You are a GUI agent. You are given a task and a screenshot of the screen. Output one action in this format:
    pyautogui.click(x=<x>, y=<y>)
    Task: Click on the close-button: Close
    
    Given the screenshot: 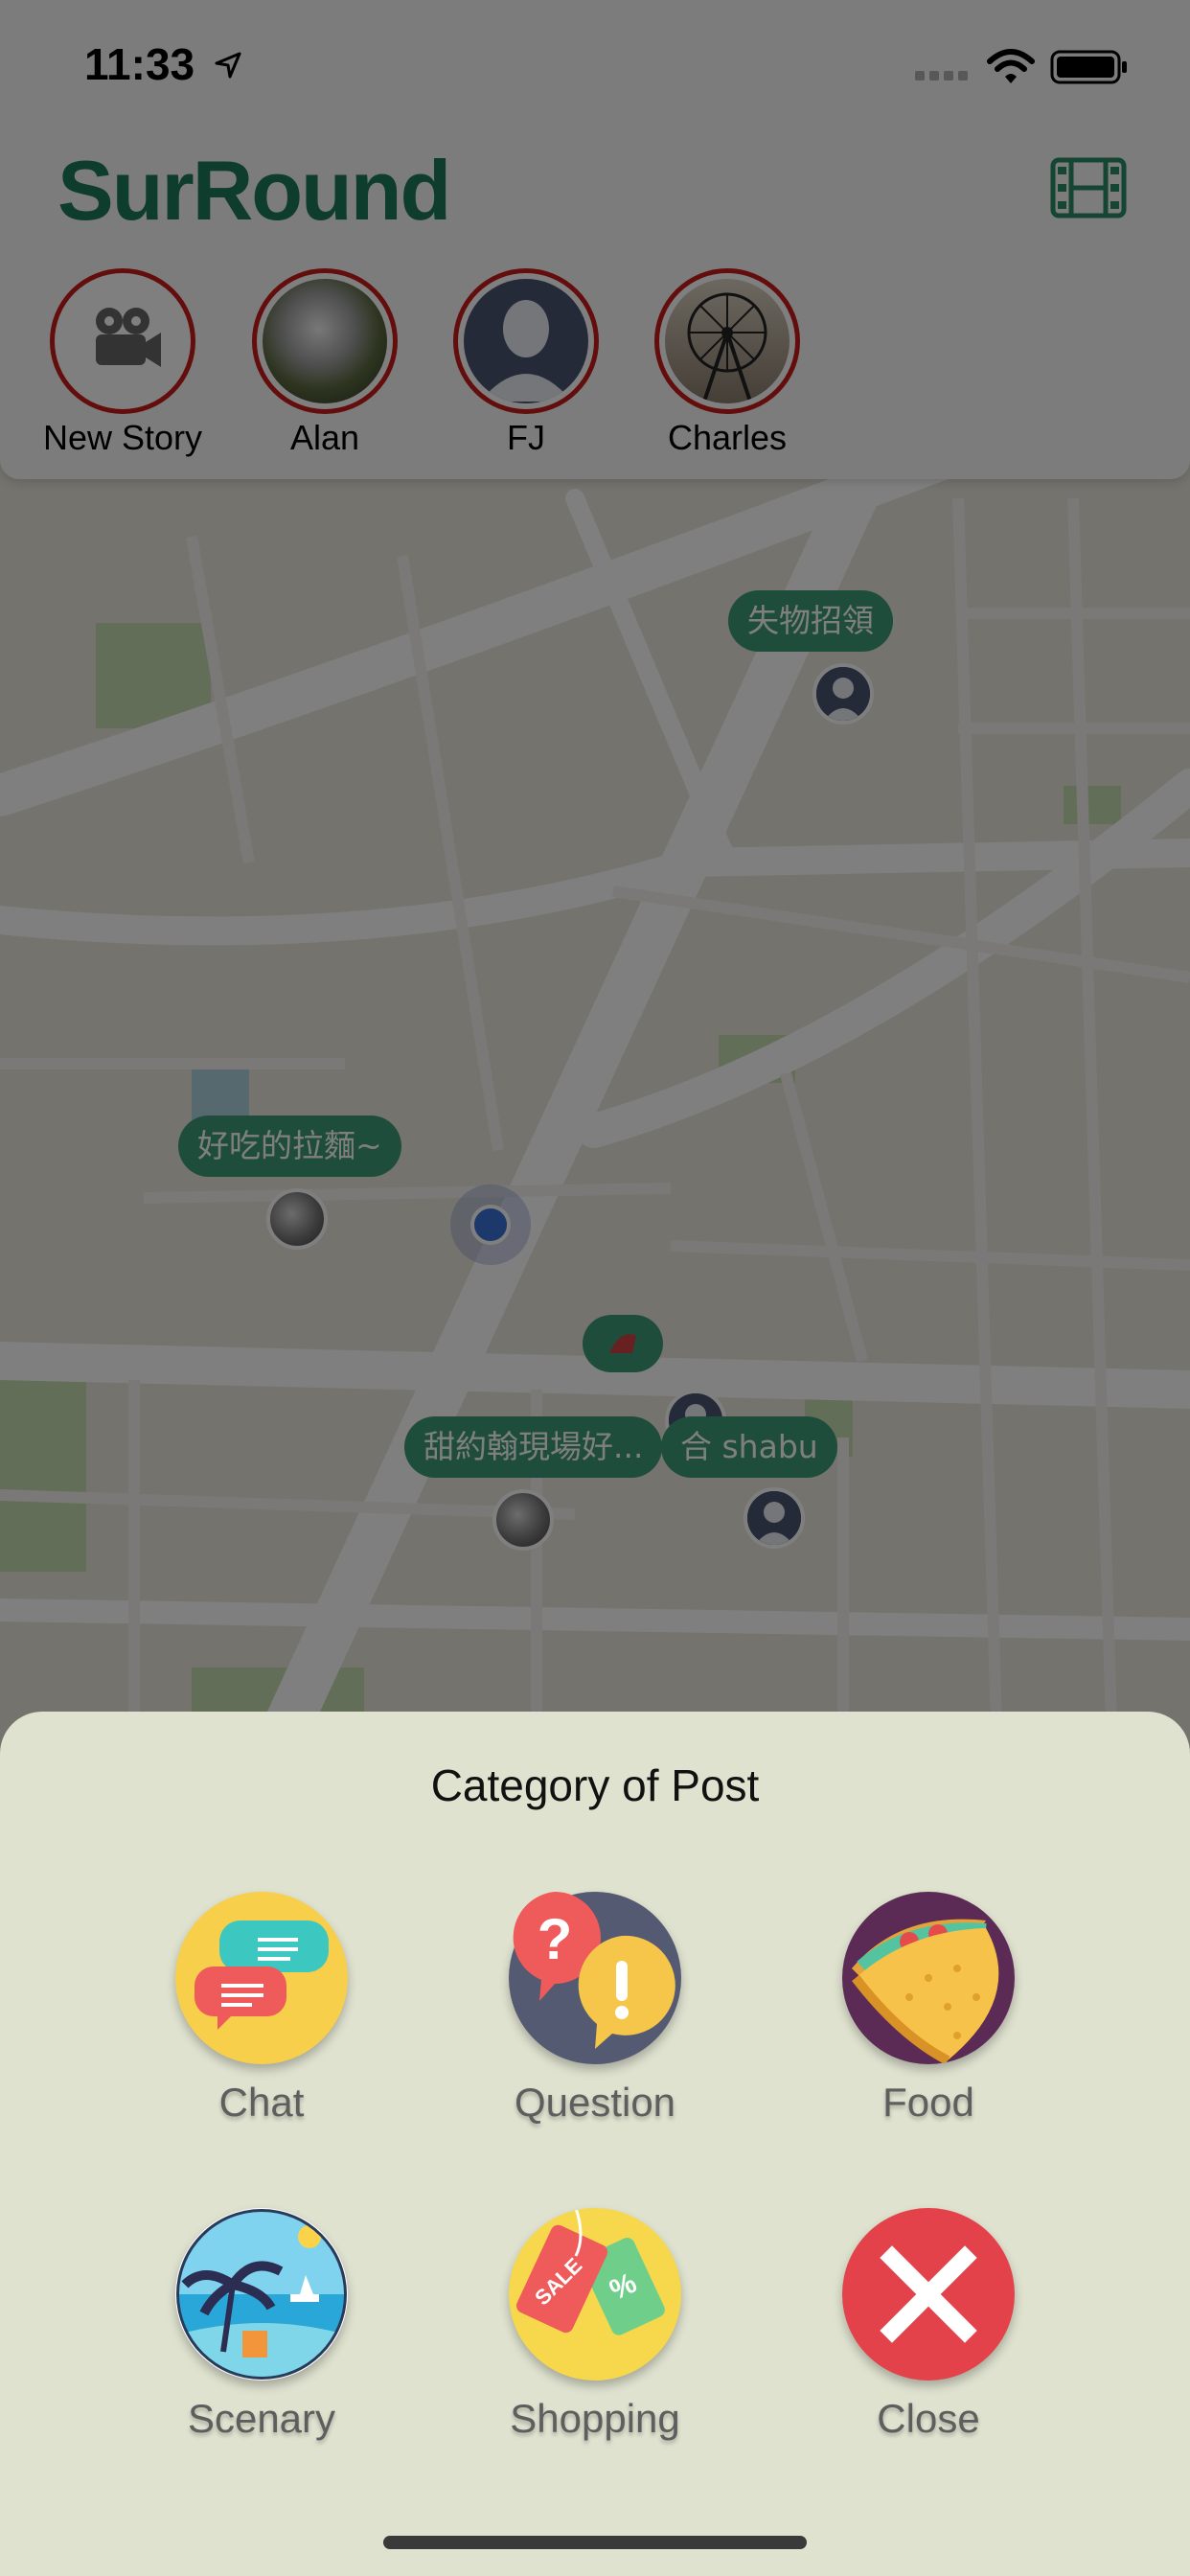 What is the action you would take?
    pyautogui.click(x=929, y=2325)
    